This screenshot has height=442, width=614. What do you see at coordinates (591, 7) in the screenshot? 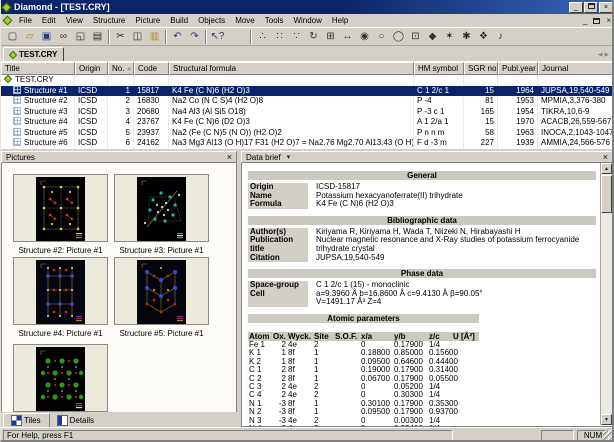
I see `restore-button` at bounding box center [591, 7].